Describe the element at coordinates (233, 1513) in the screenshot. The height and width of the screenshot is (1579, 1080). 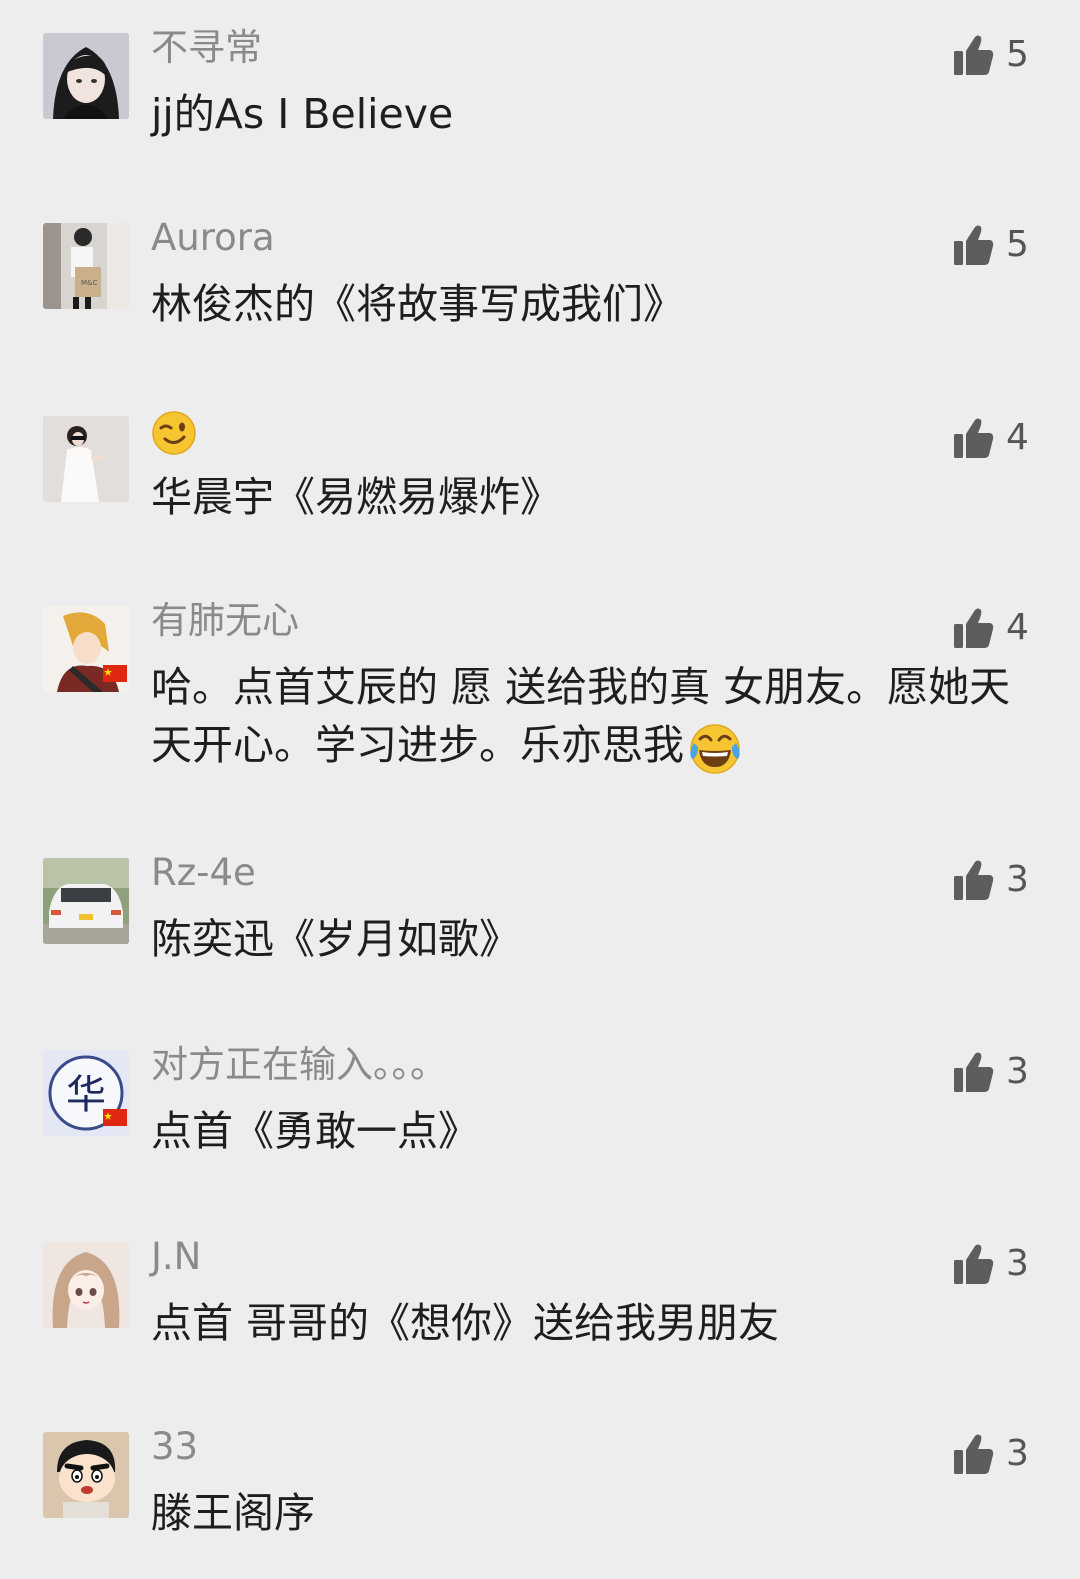
I see `comment-content: 滕王阁序` at that location.